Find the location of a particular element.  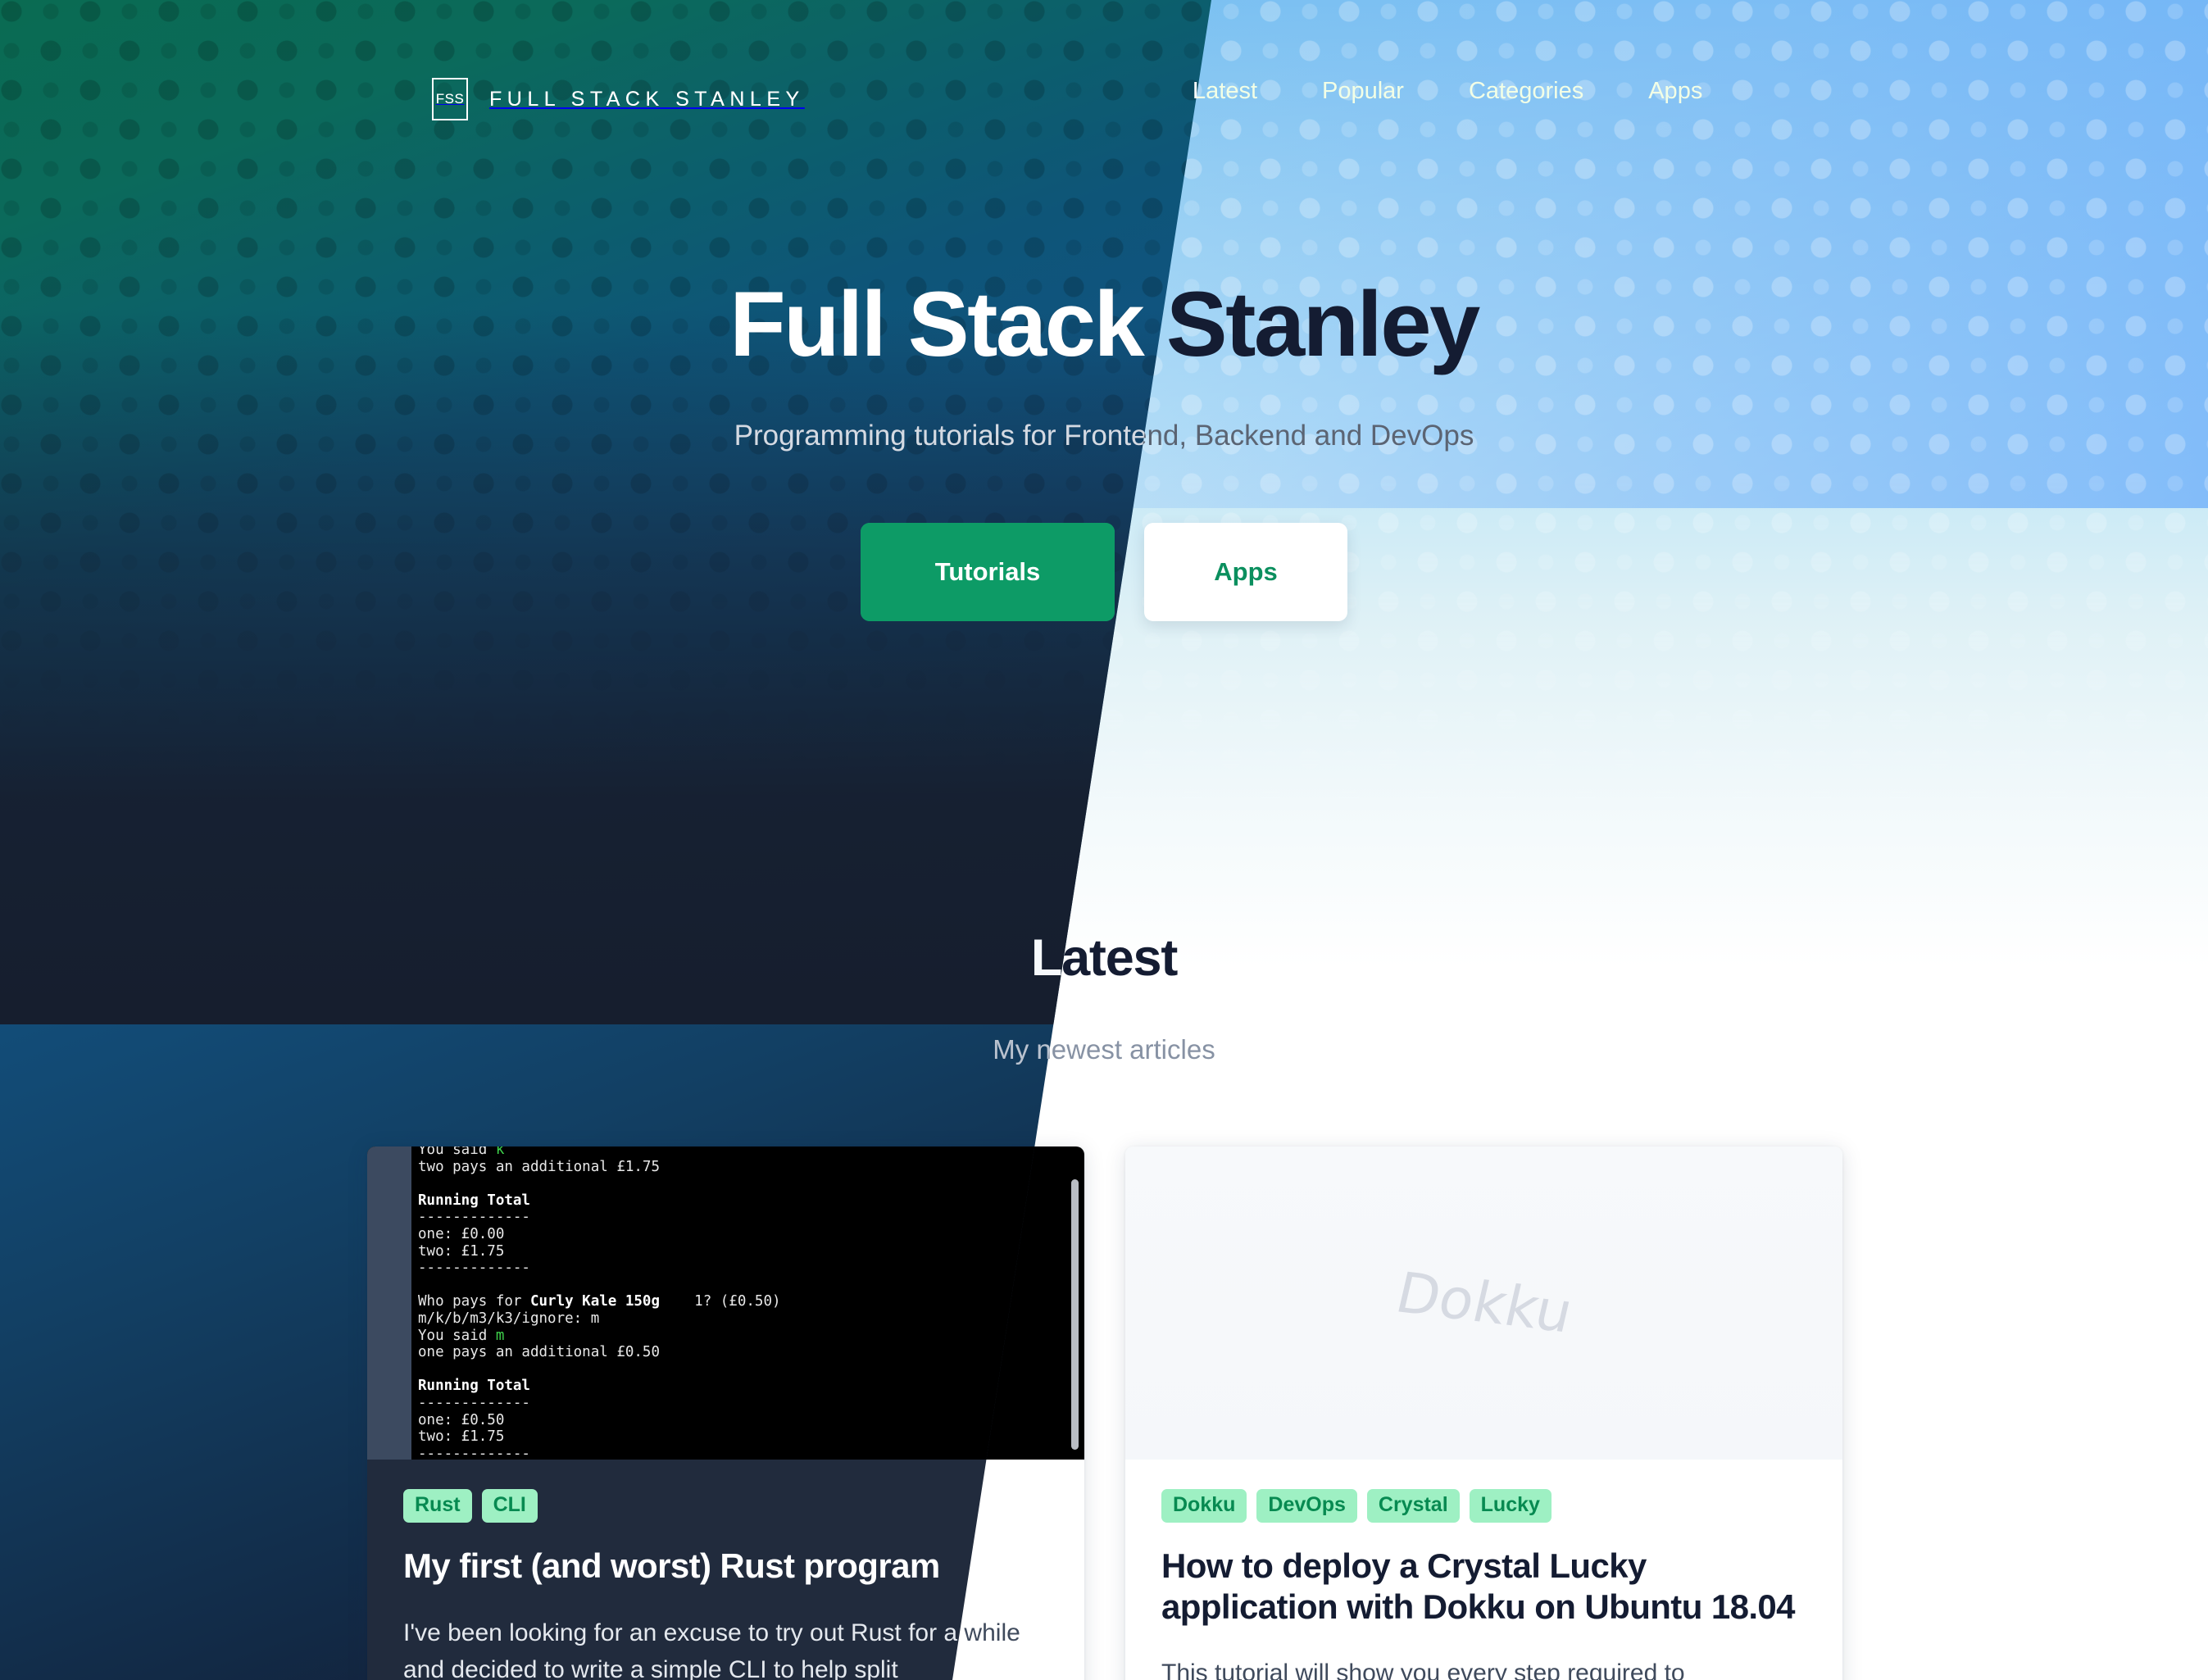

dokku-logo-image: Dokku is located at coordinates (1483, 1303).